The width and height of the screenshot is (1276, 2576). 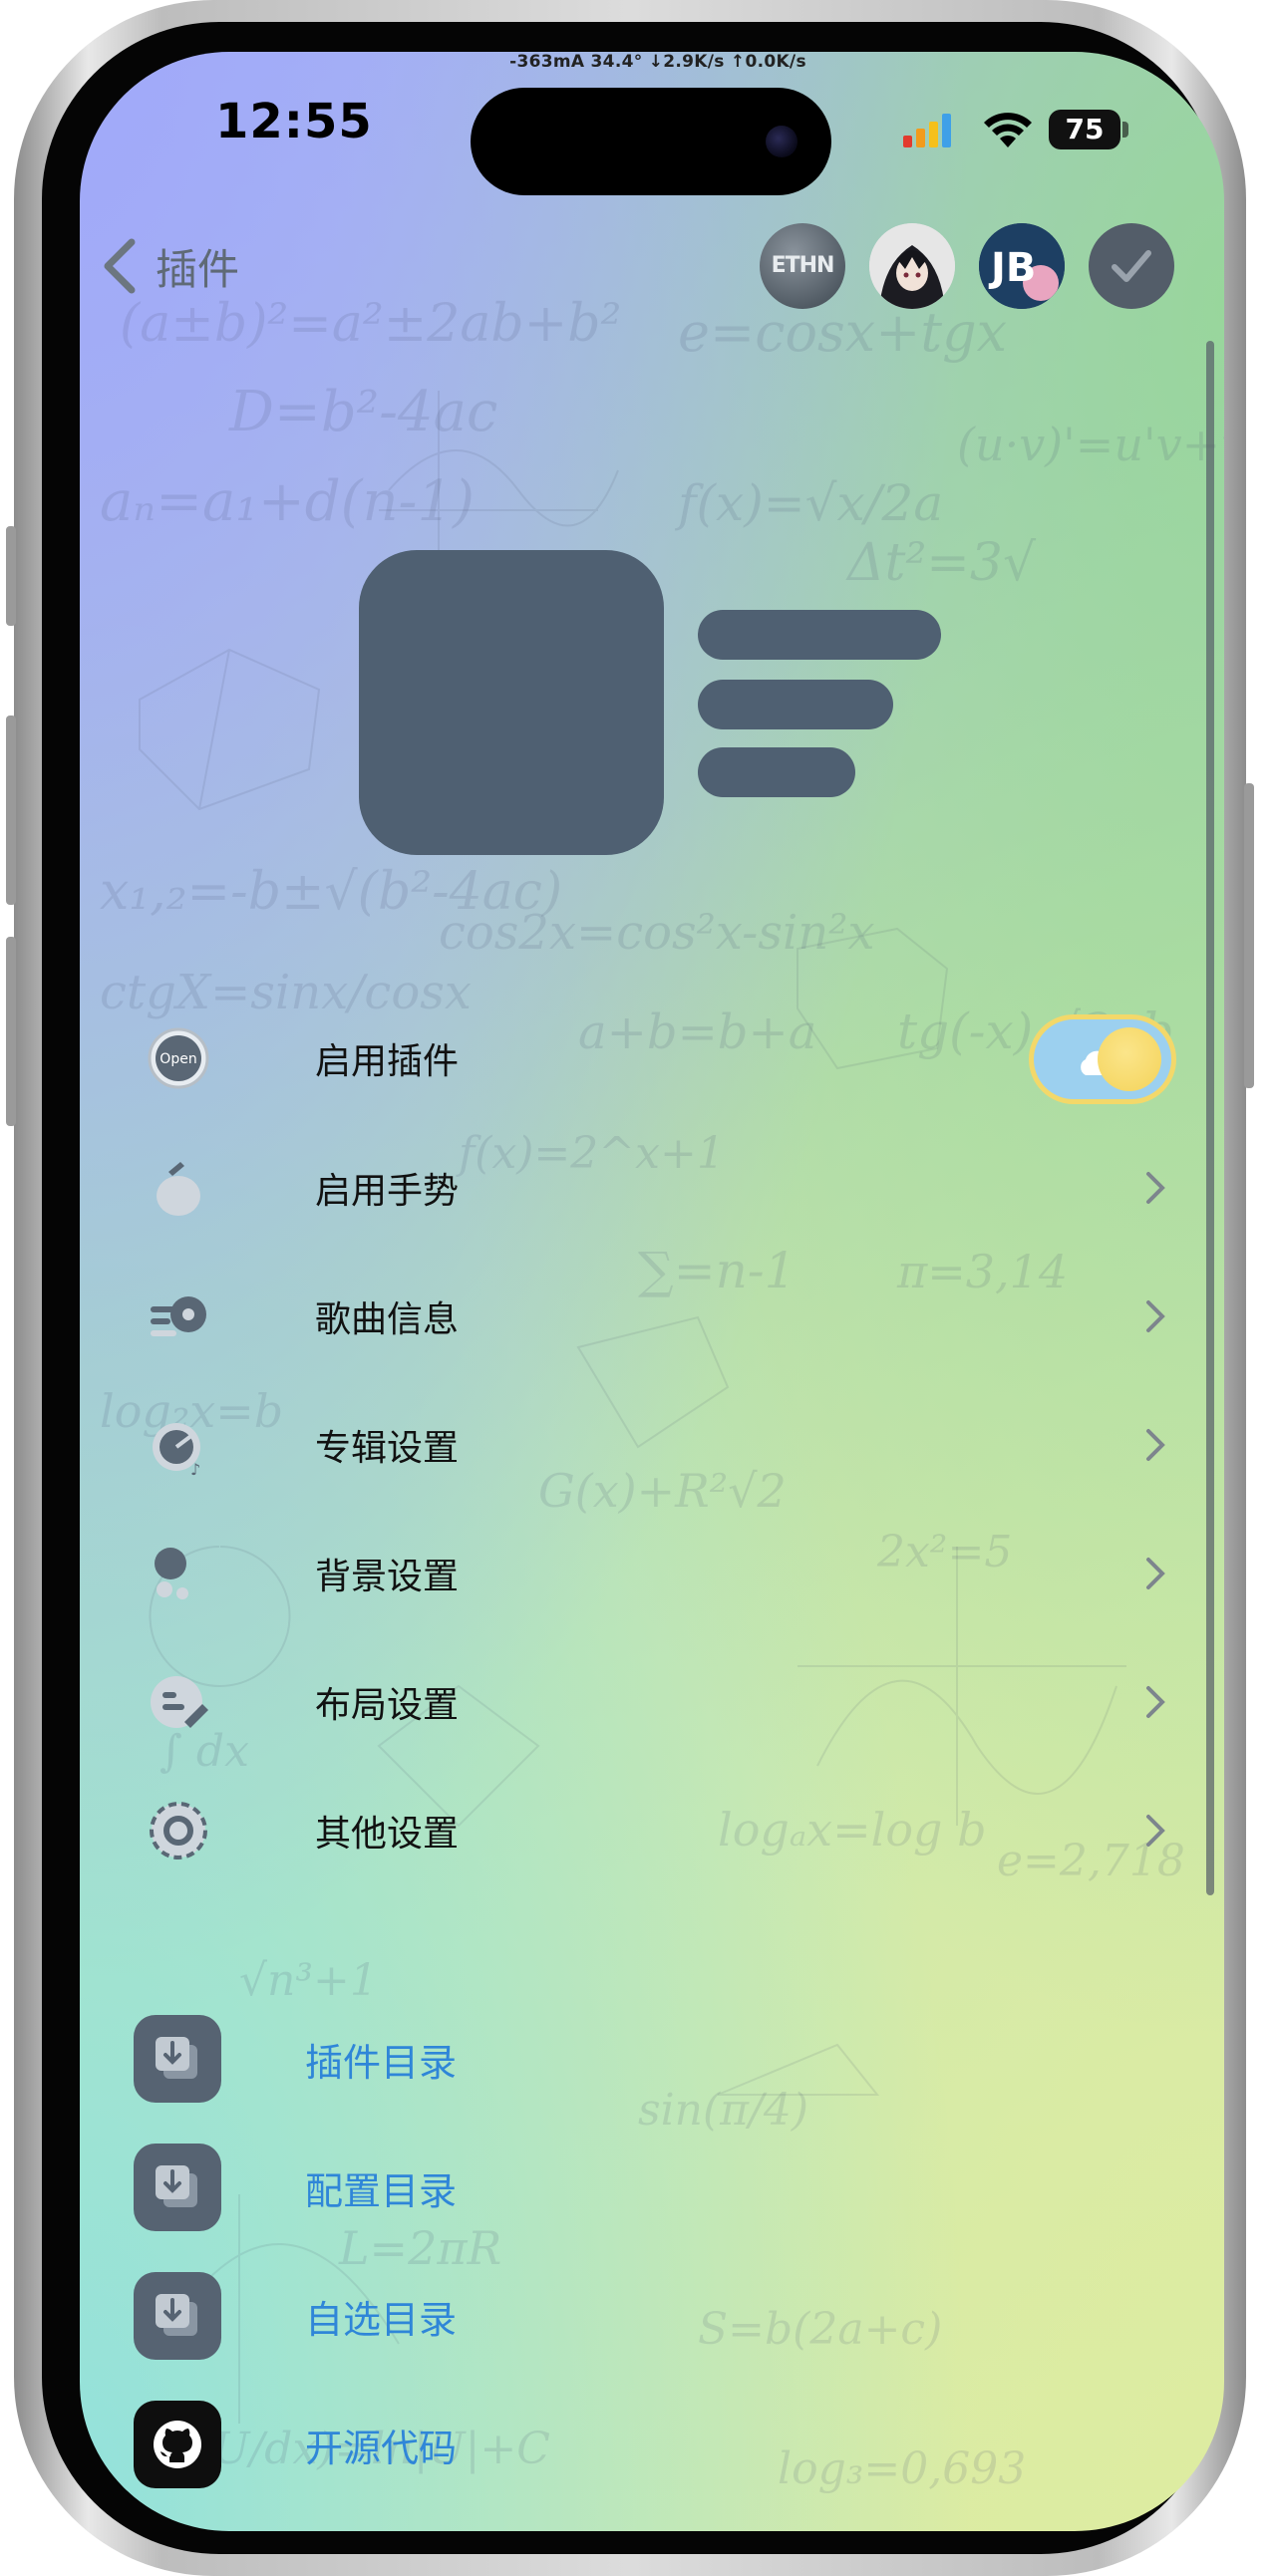 I want to click on settings-row-label: 背景设置, so click(x=387, y=1577).